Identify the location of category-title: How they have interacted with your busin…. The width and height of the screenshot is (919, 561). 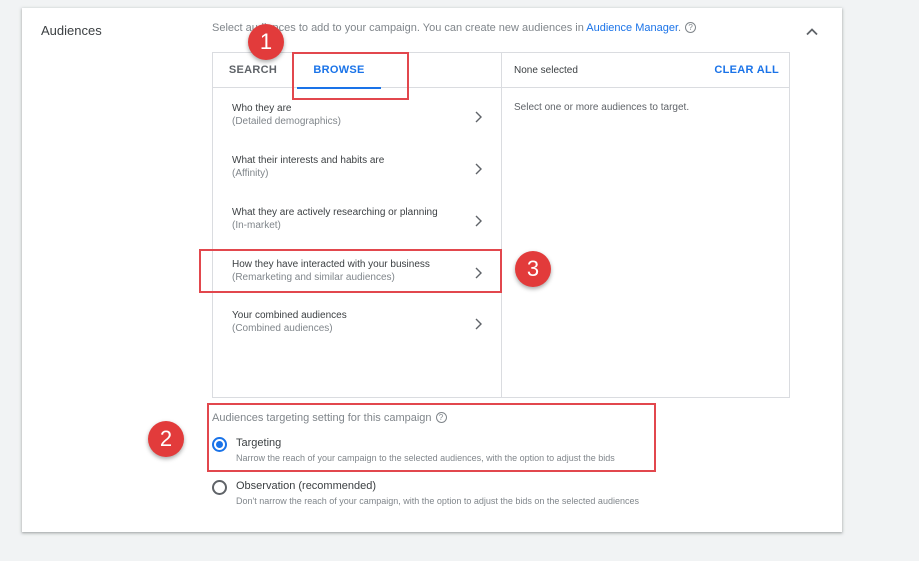
(331, 264).